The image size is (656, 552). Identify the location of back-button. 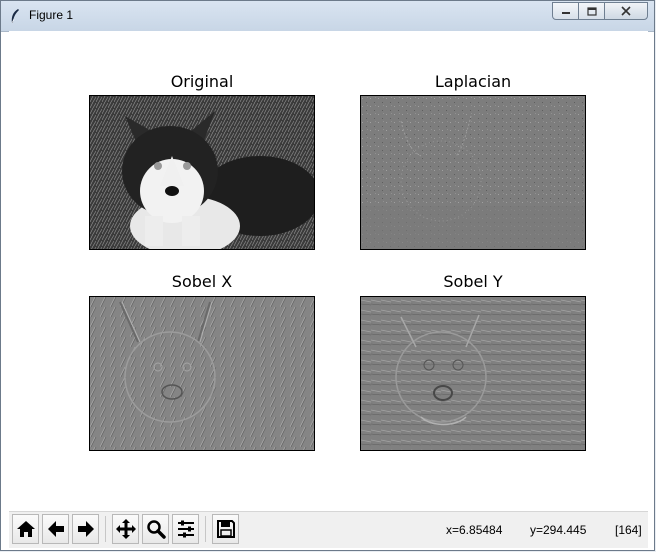
(55, 529).